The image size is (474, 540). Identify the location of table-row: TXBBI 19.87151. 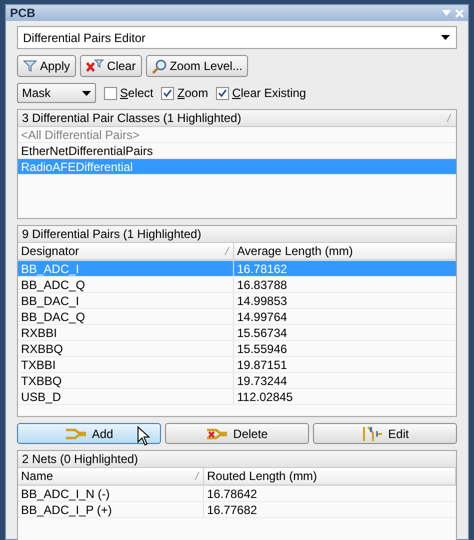
(237, 365).